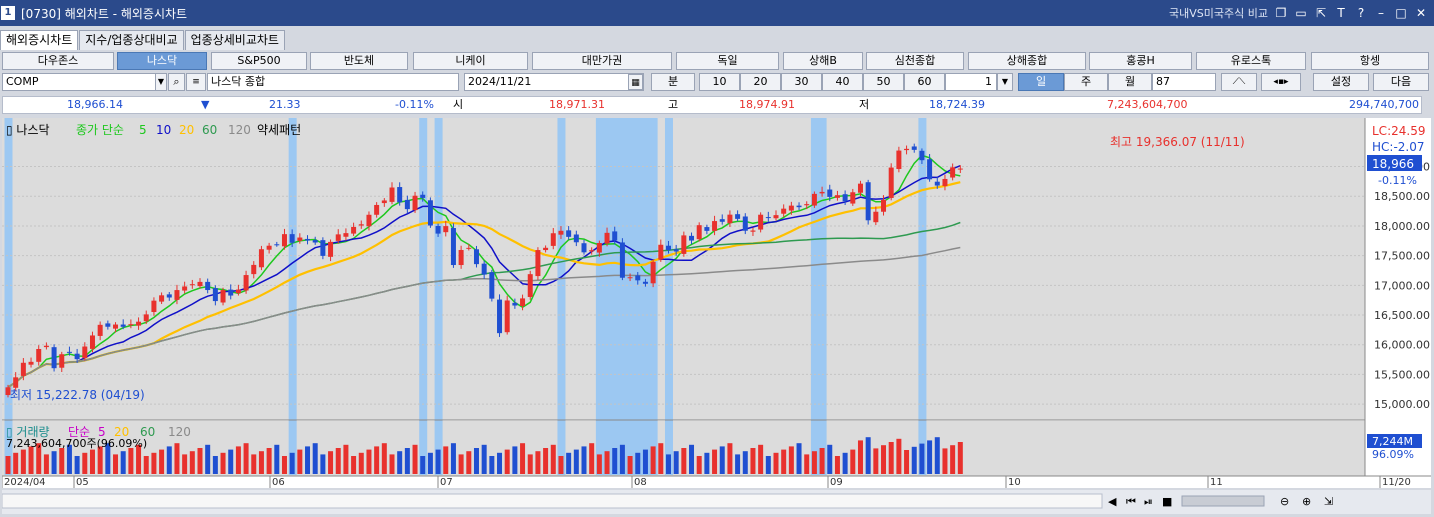  Describe the element at coordinates (84, 82) in the screenshot. I see `symbol-code-input: COMP` at that location.